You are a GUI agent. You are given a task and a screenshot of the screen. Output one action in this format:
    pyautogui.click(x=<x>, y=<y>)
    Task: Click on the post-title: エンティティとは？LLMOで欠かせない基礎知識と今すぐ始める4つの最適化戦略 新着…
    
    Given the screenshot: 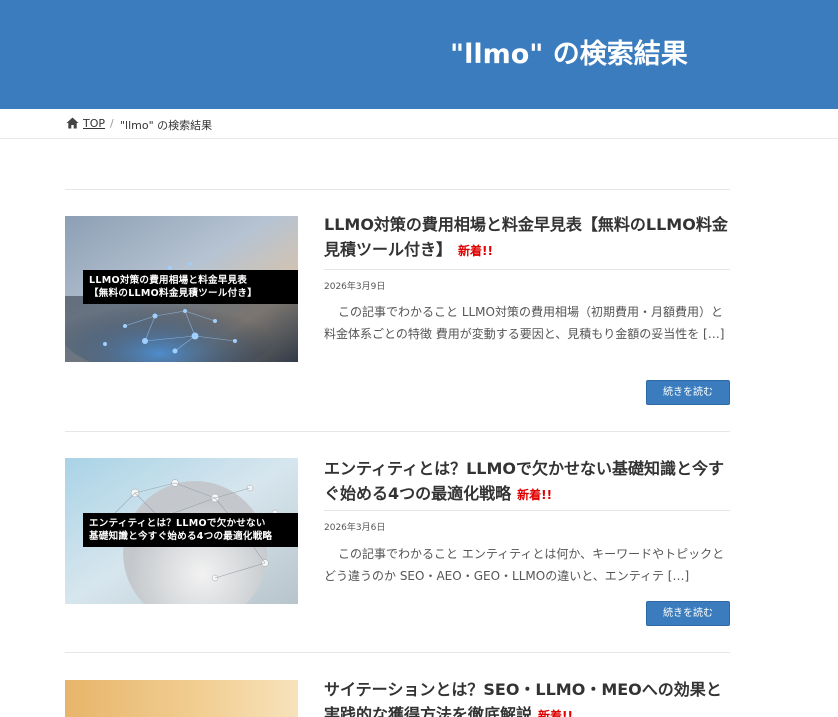 What is the action you would take?
    pyautogui.click(x=529, y=482)
    